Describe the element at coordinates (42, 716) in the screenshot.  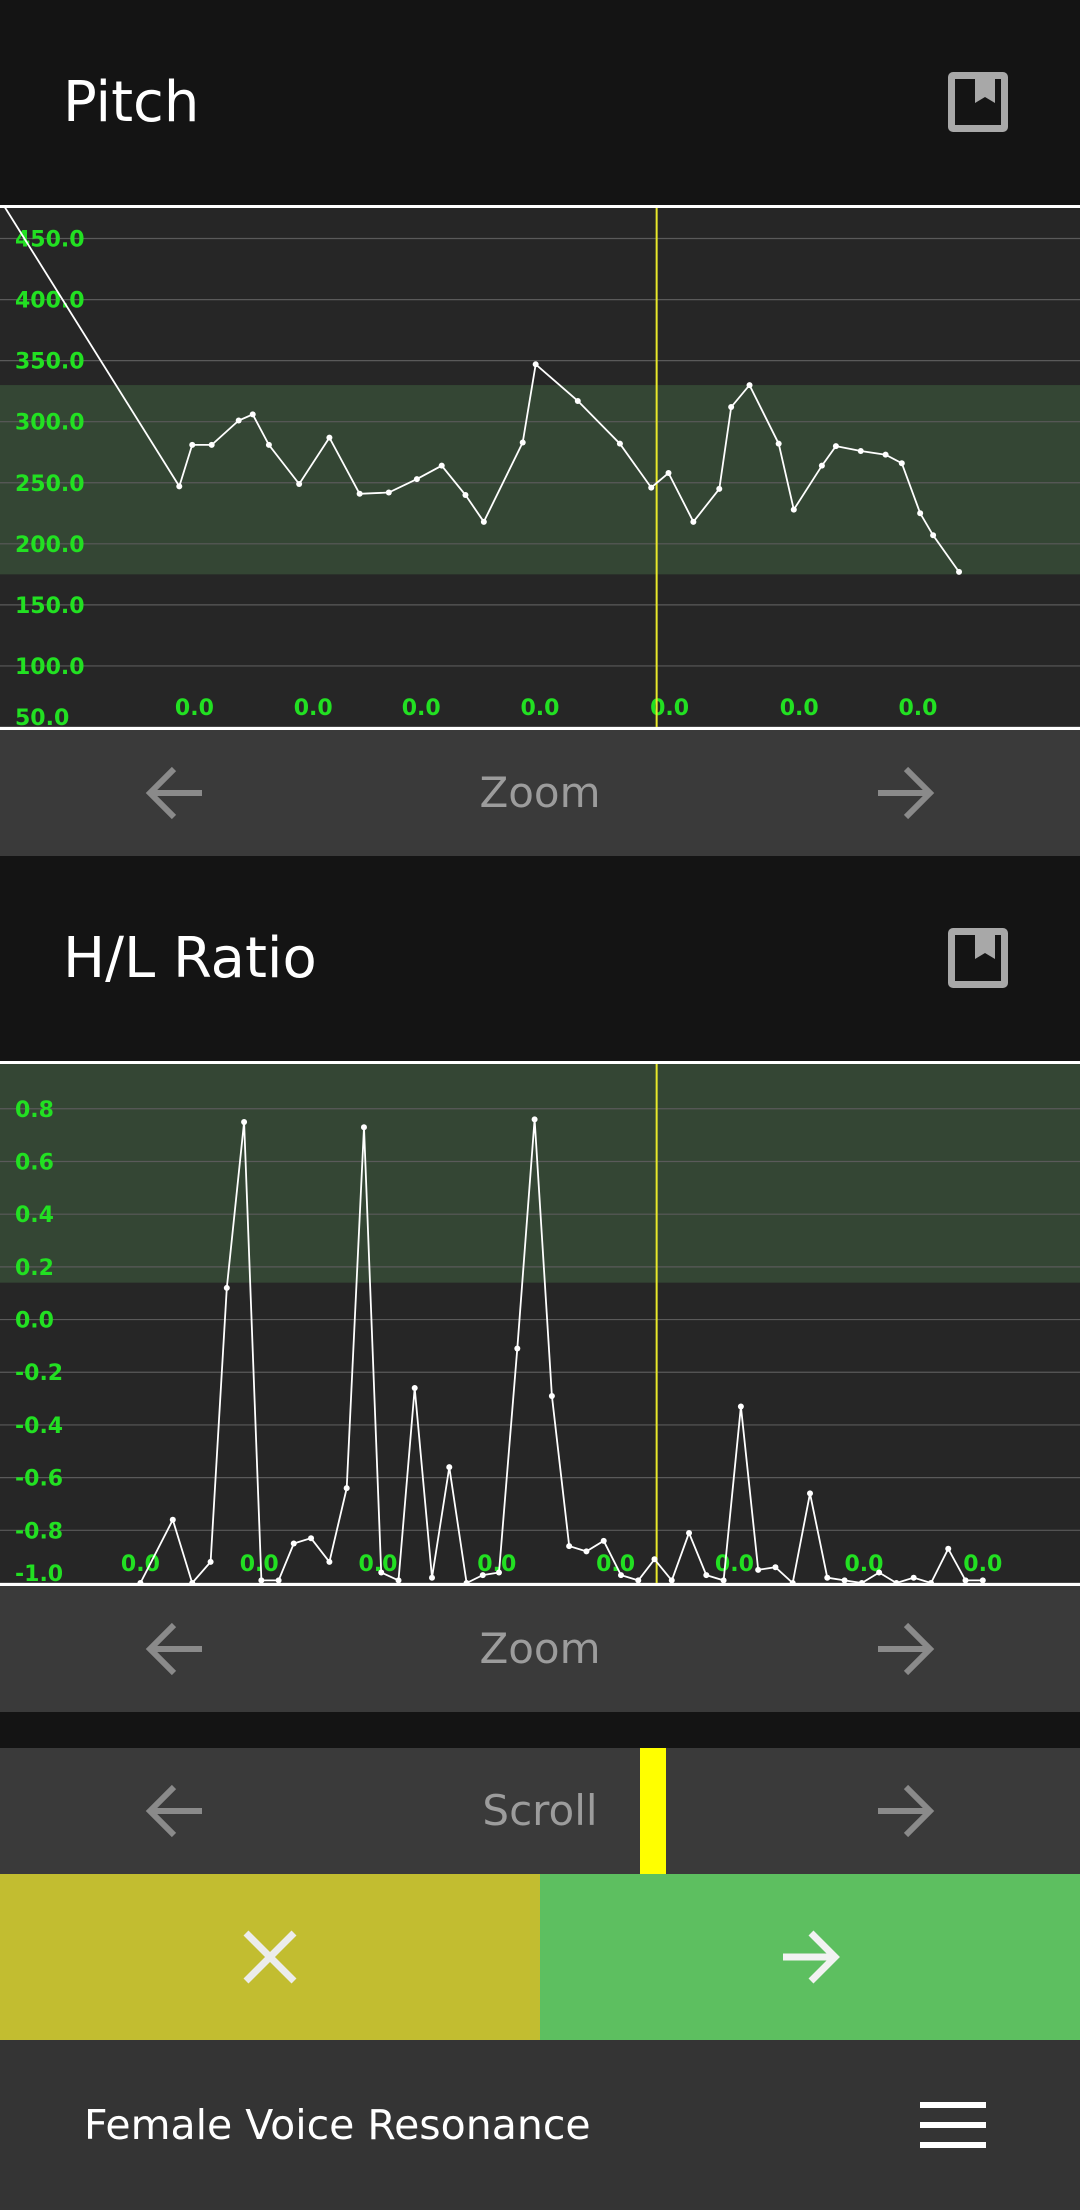
I see `y-tick-label: 50.0` at that location.